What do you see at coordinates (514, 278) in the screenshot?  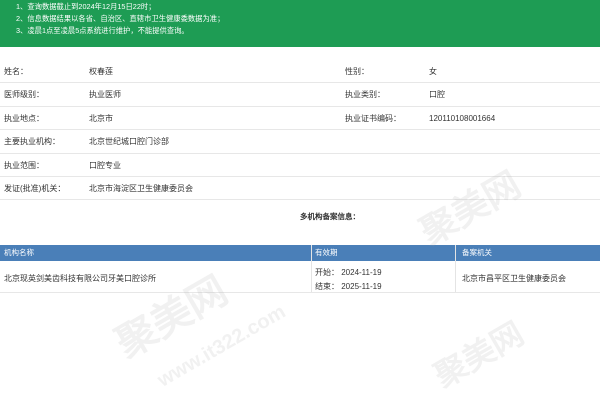 I see `record-authority: 北京市昌平区卫生健康委员会` at bounding box center [514, 278].